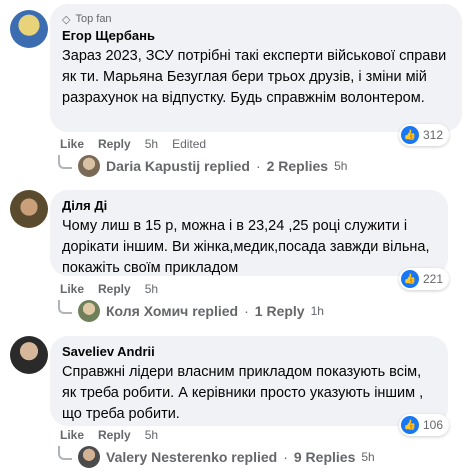  Describe the element at coordinates (256, 19) in the screenshot. I see `top-fan-badge: ◇ Top fan` at that location.